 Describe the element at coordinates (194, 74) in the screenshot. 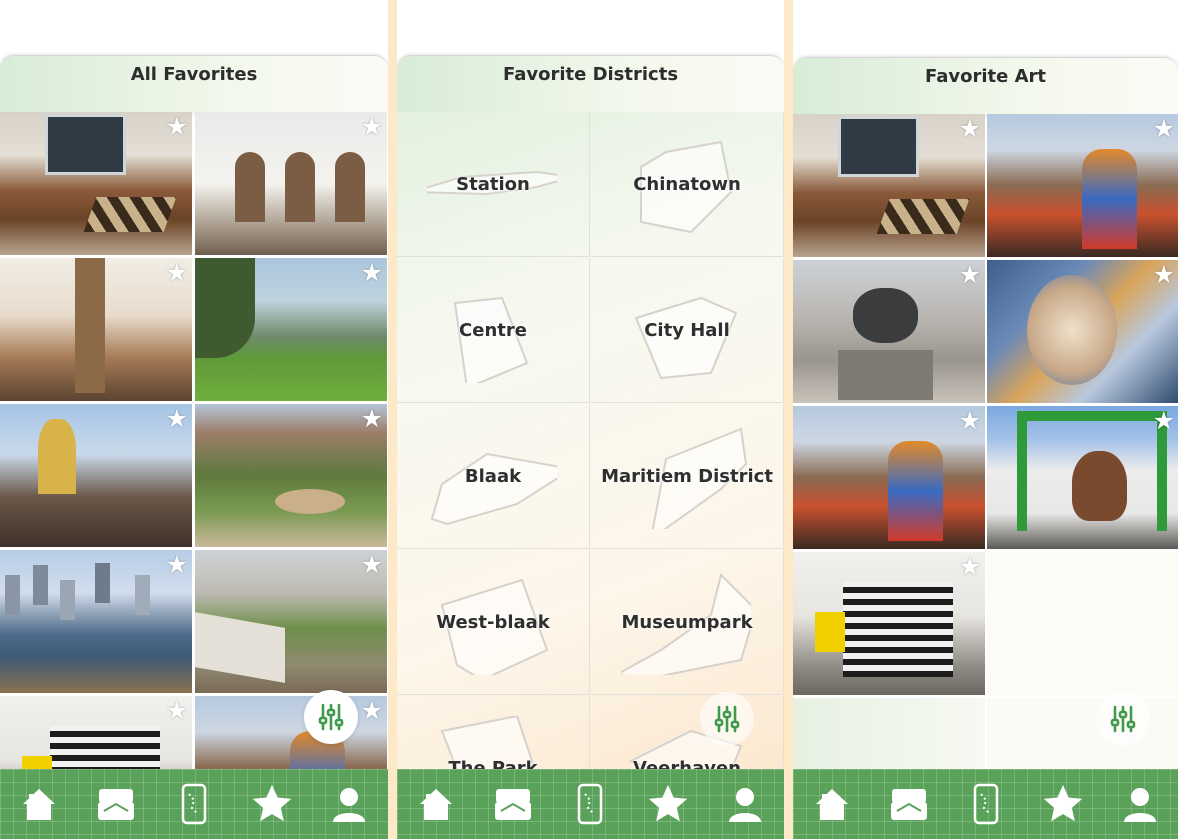

I see `page-title: All Favorites` at that location.